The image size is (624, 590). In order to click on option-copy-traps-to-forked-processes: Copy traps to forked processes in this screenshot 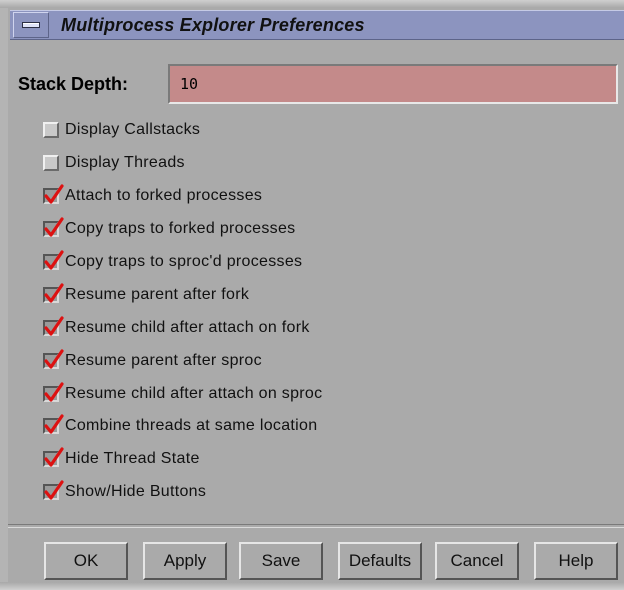, I will do `click(323, 229)`.